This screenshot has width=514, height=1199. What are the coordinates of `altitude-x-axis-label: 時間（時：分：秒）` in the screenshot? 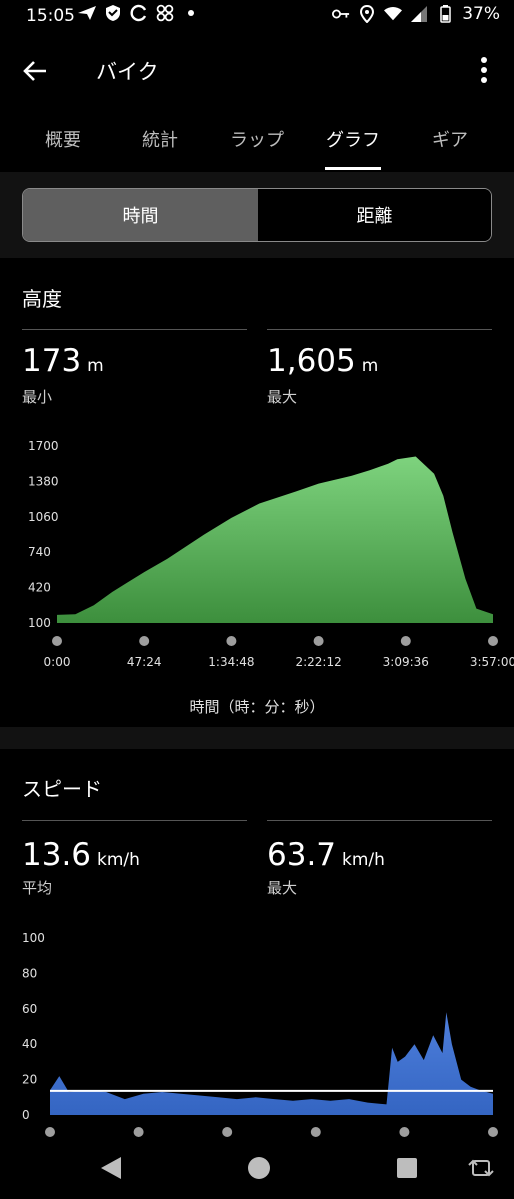 It's located at (257, 707).